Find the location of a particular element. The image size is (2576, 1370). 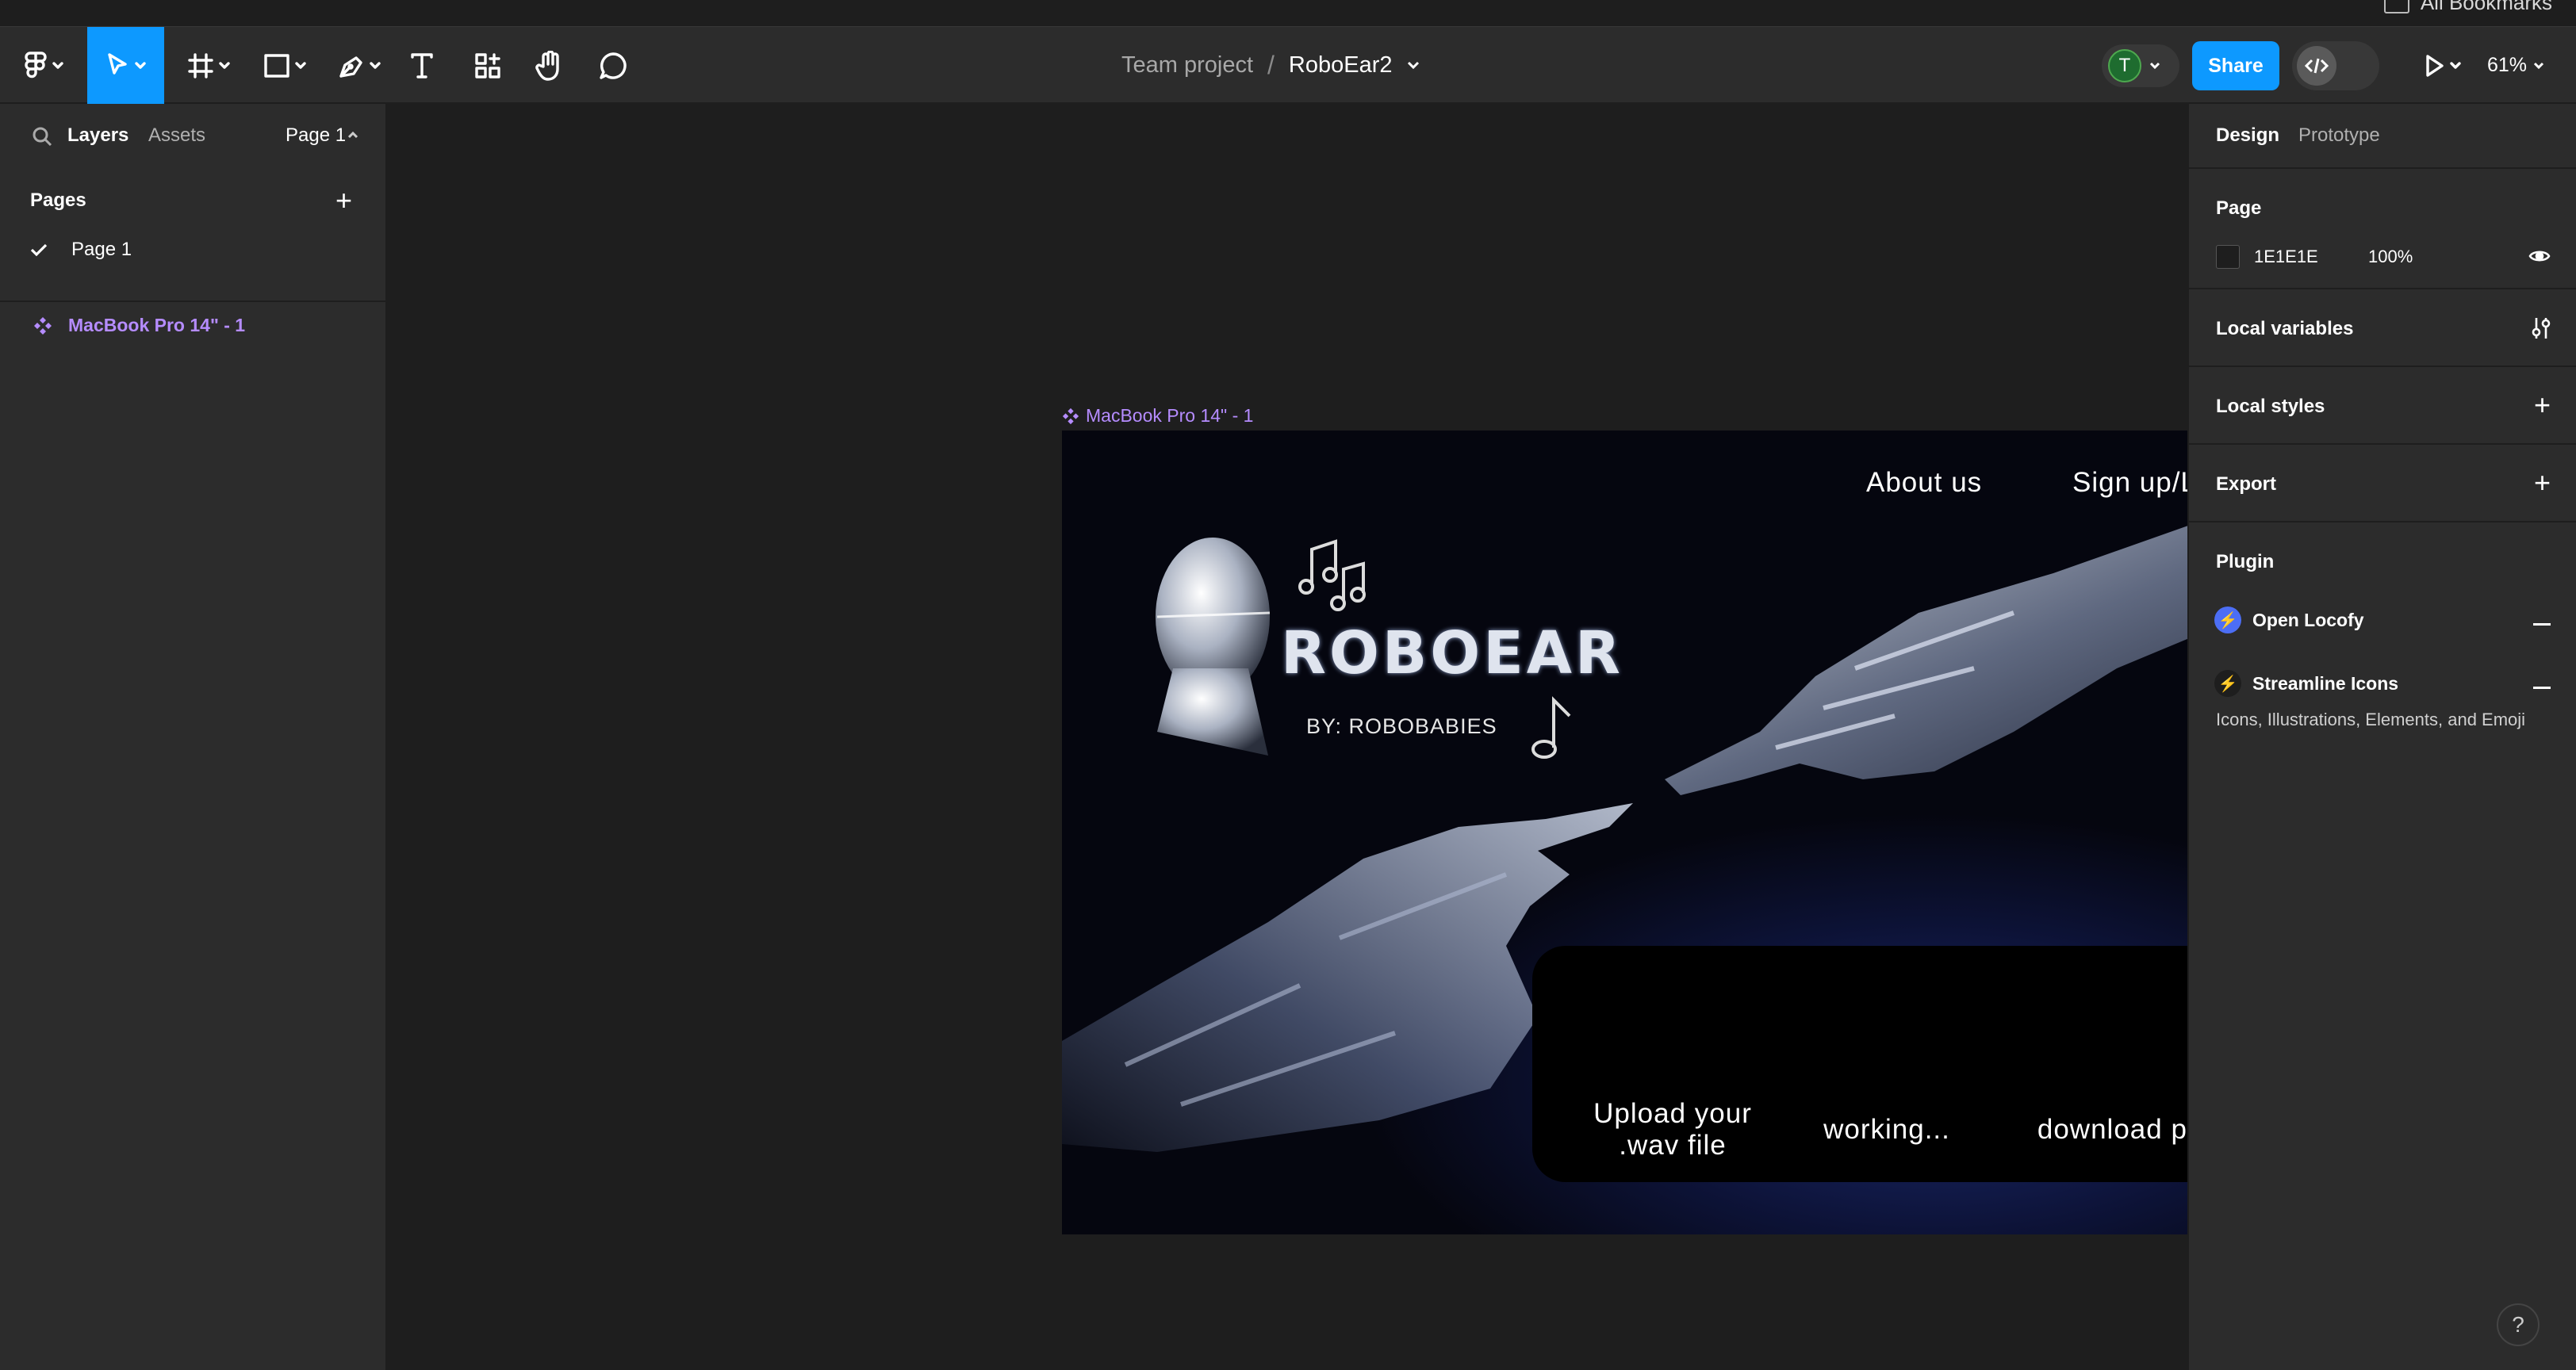

pen-tool-button is located at coordinates (359, 65).